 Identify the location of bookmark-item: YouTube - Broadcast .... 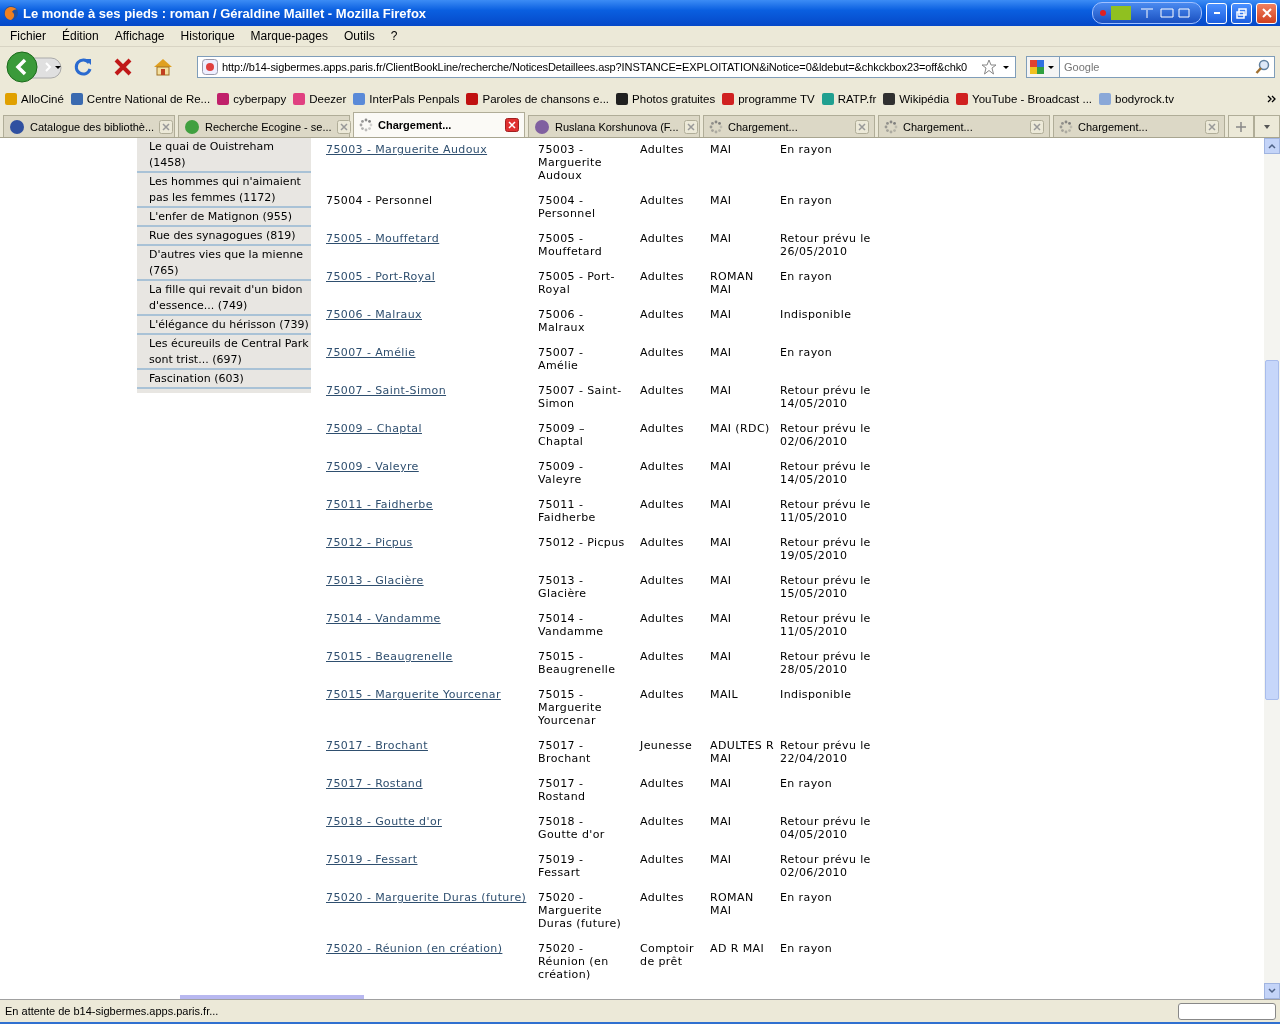
(1024, 99).